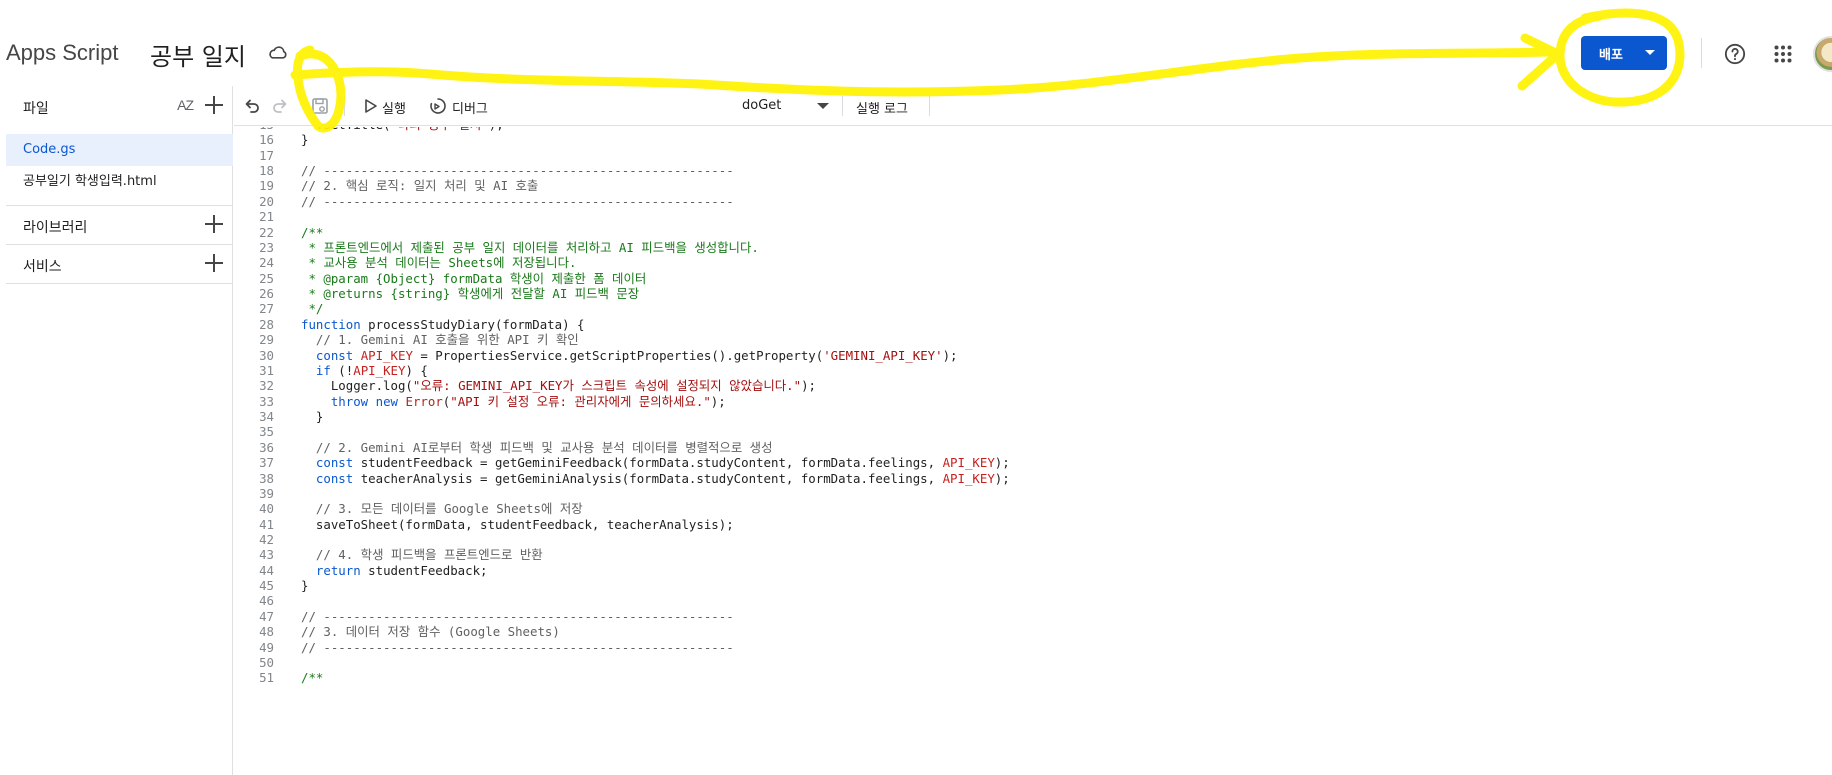 The width and height of the screenshot is (1832, 775). I want to click on project-title: 공부 일지, so click(198, 54).